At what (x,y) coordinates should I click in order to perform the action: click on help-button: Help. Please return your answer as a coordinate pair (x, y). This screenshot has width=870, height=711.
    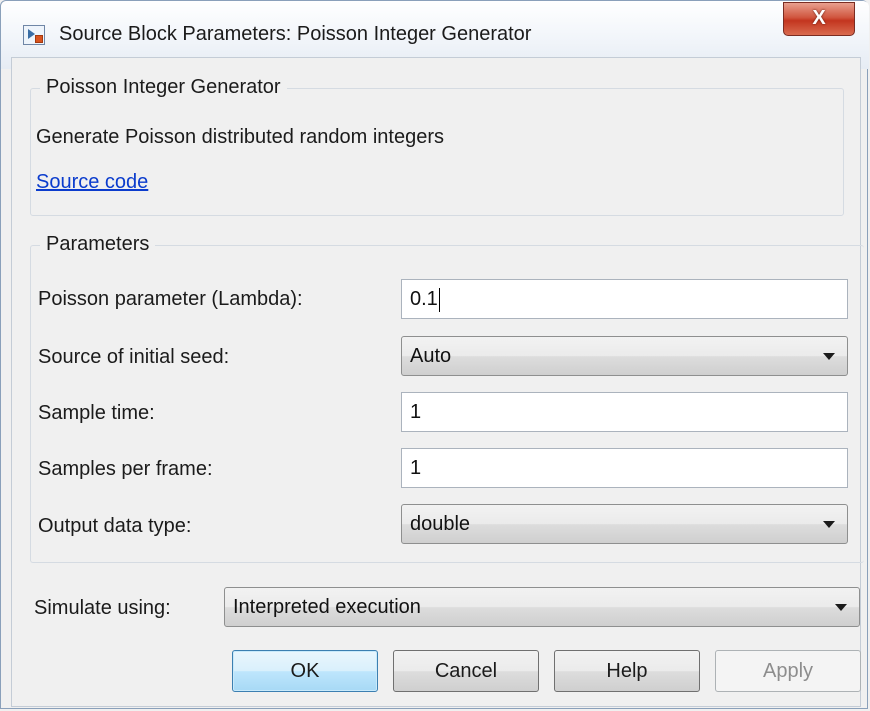
    Looking at the image, I should click on (627, 671).